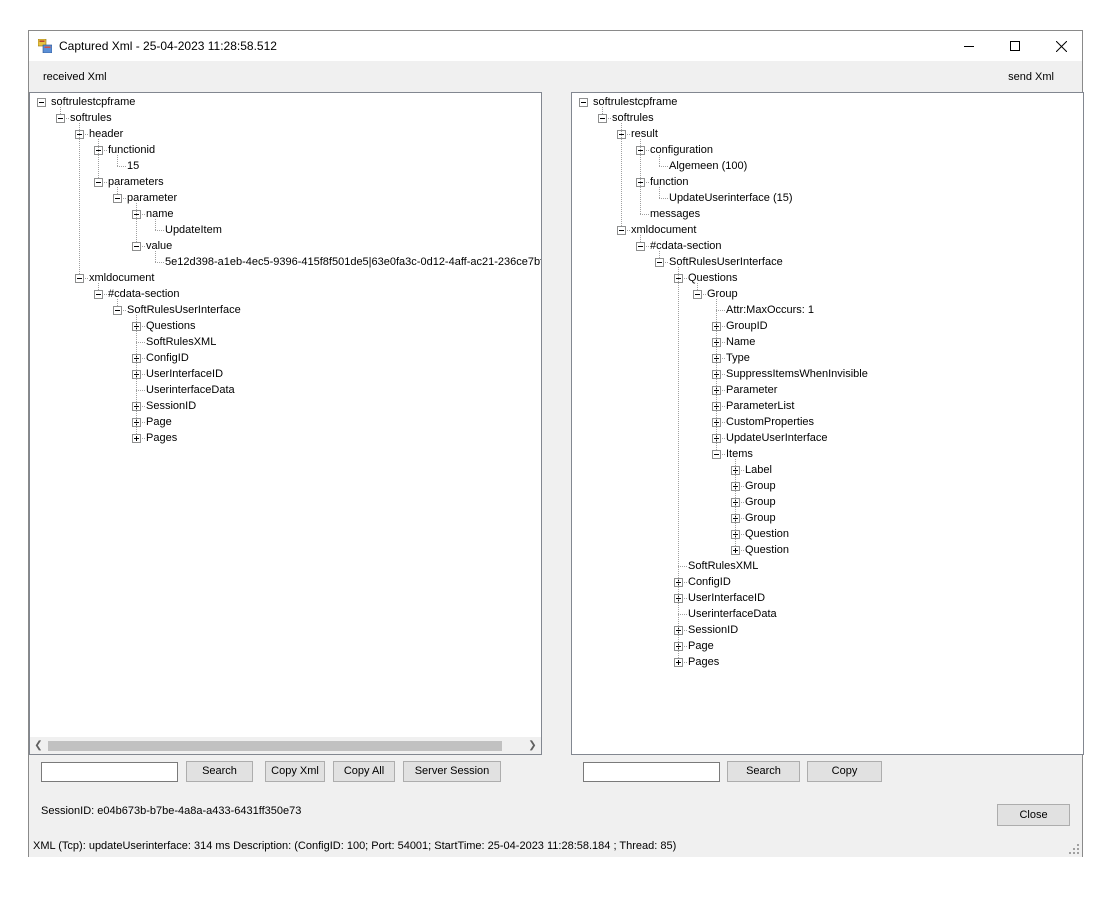  What do you see at coordinates (133, 166) in the screenshot?
I see `tree-node-label: 15` at bounding box center [133, 166].